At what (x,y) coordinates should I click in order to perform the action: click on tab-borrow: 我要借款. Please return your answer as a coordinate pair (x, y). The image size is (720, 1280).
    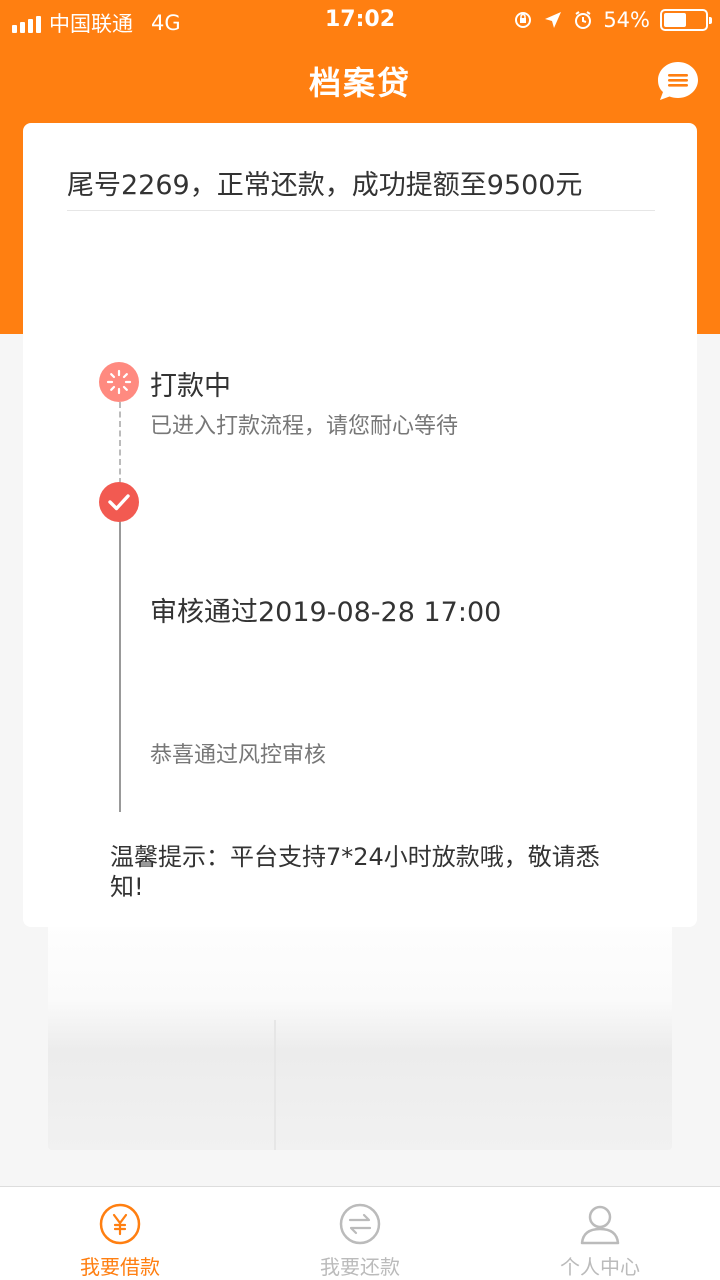
    Looking at the image, I should click on (120, 1233).